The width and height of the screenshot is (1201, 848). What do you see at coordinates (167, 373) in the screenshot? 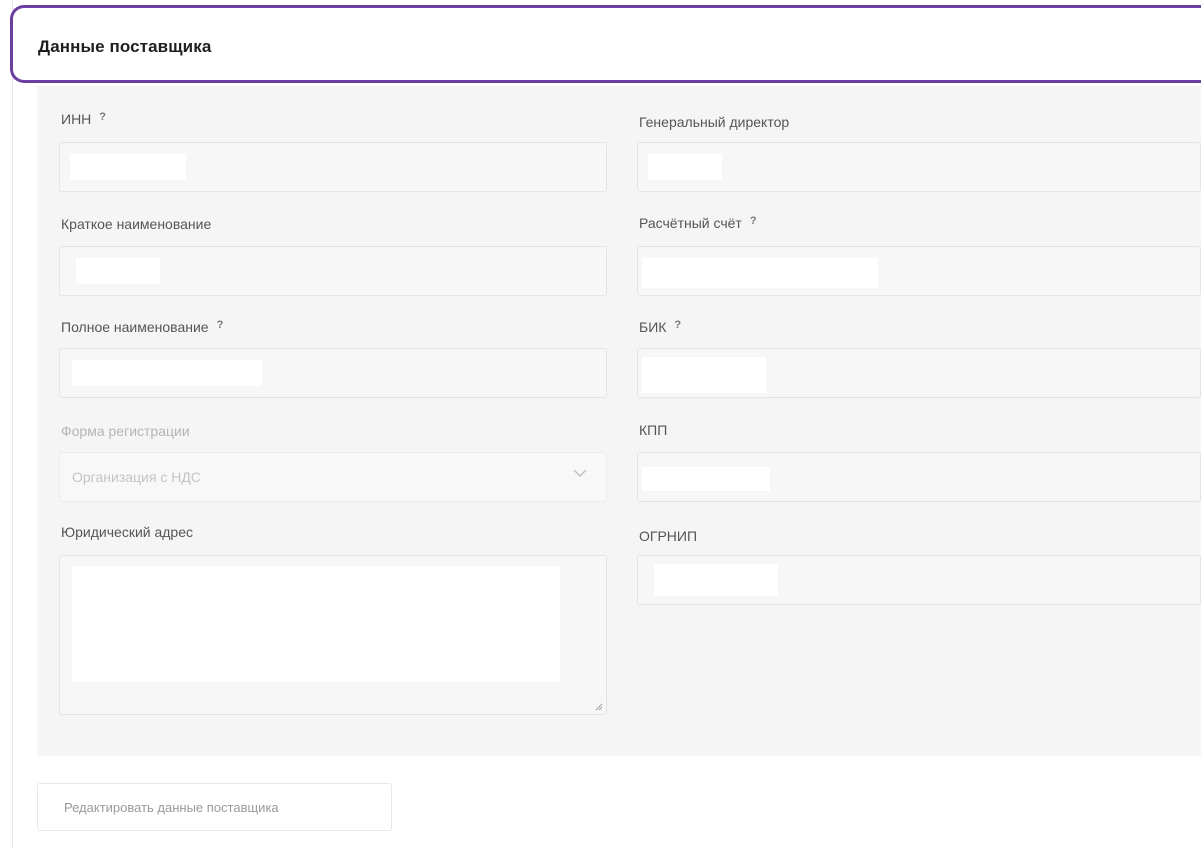
I see `full-name-value-mask` at bounding box center [167, 373].